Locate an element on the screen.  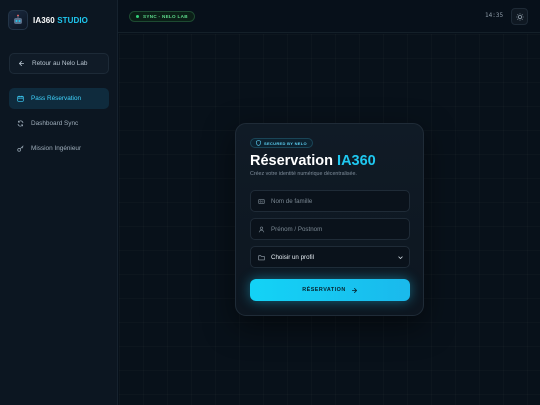
arrow-right-icon is located at coordinates (354, 290).